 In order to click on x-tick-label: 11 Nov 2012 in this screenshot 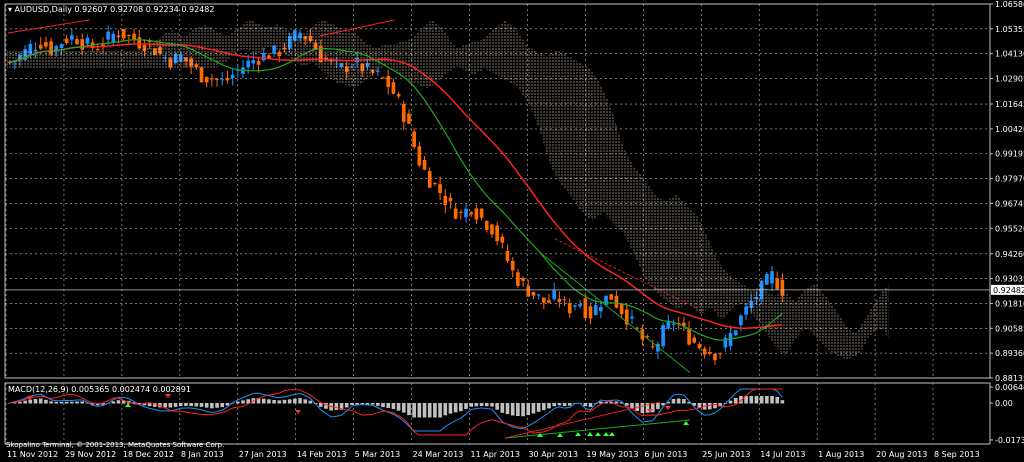, I will do `click(32, 454)`.